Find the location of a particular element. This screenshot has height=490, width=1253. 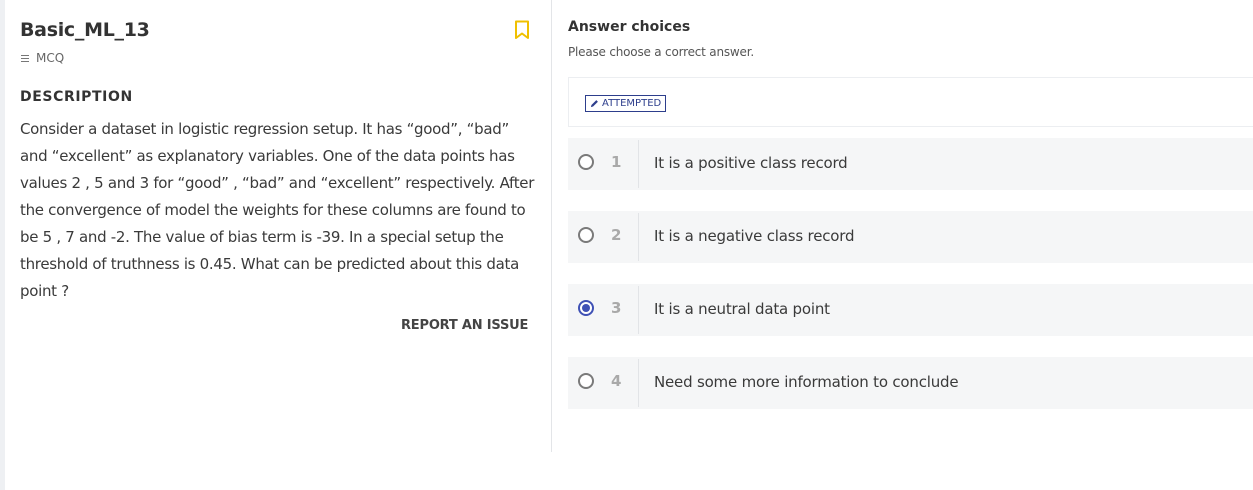

option-number: 3 is located at coordinates (616, 308).